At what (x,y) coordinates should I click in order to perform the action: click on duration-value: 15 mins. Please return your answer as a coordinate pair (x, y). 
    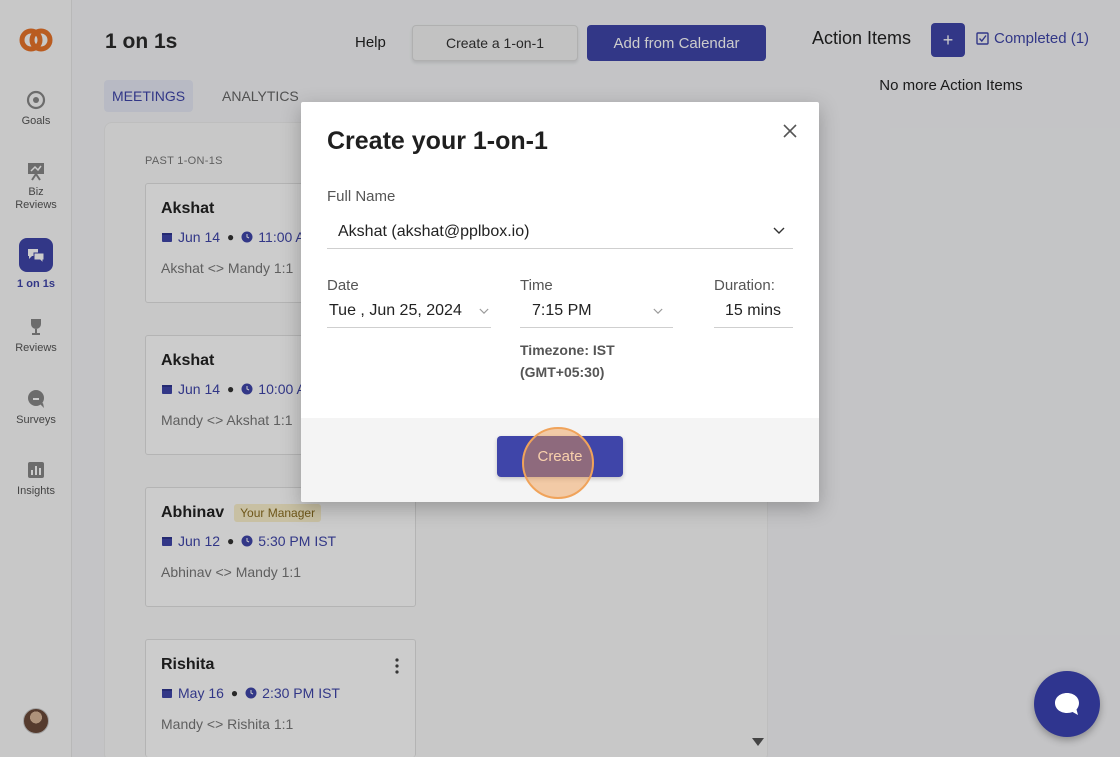
    Looking at the image, I should click on (753, 310).